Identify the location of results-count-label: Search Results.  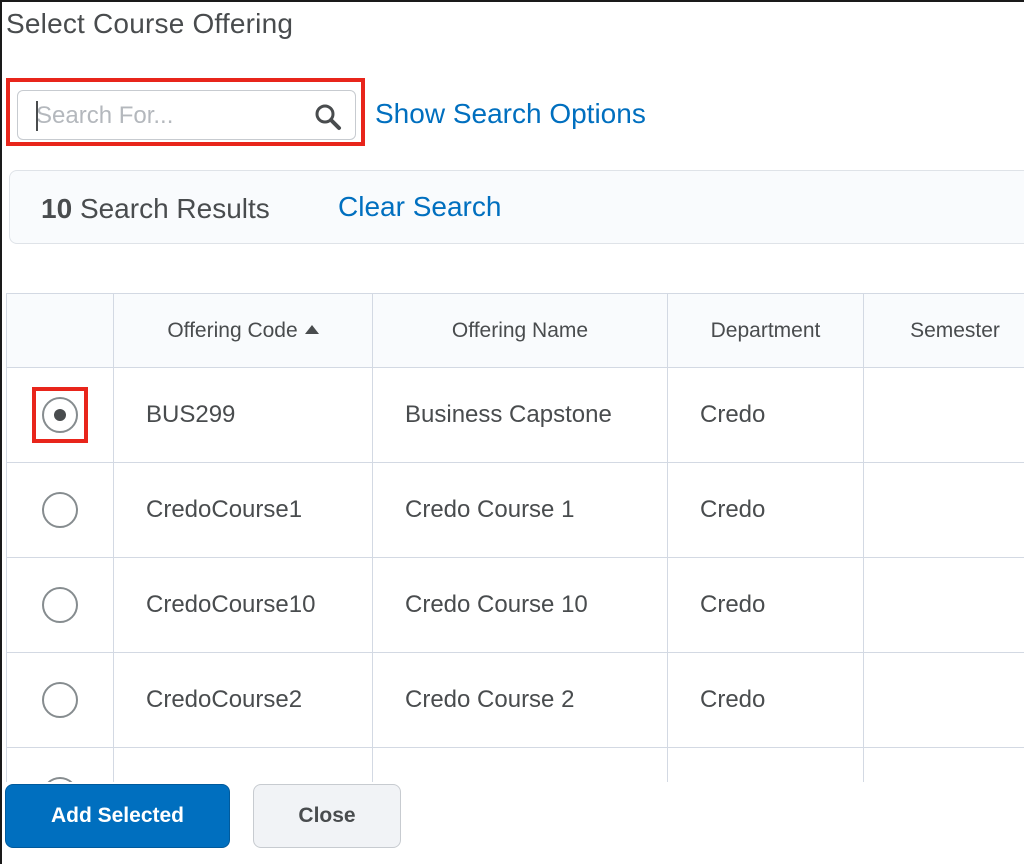
(174, 208).